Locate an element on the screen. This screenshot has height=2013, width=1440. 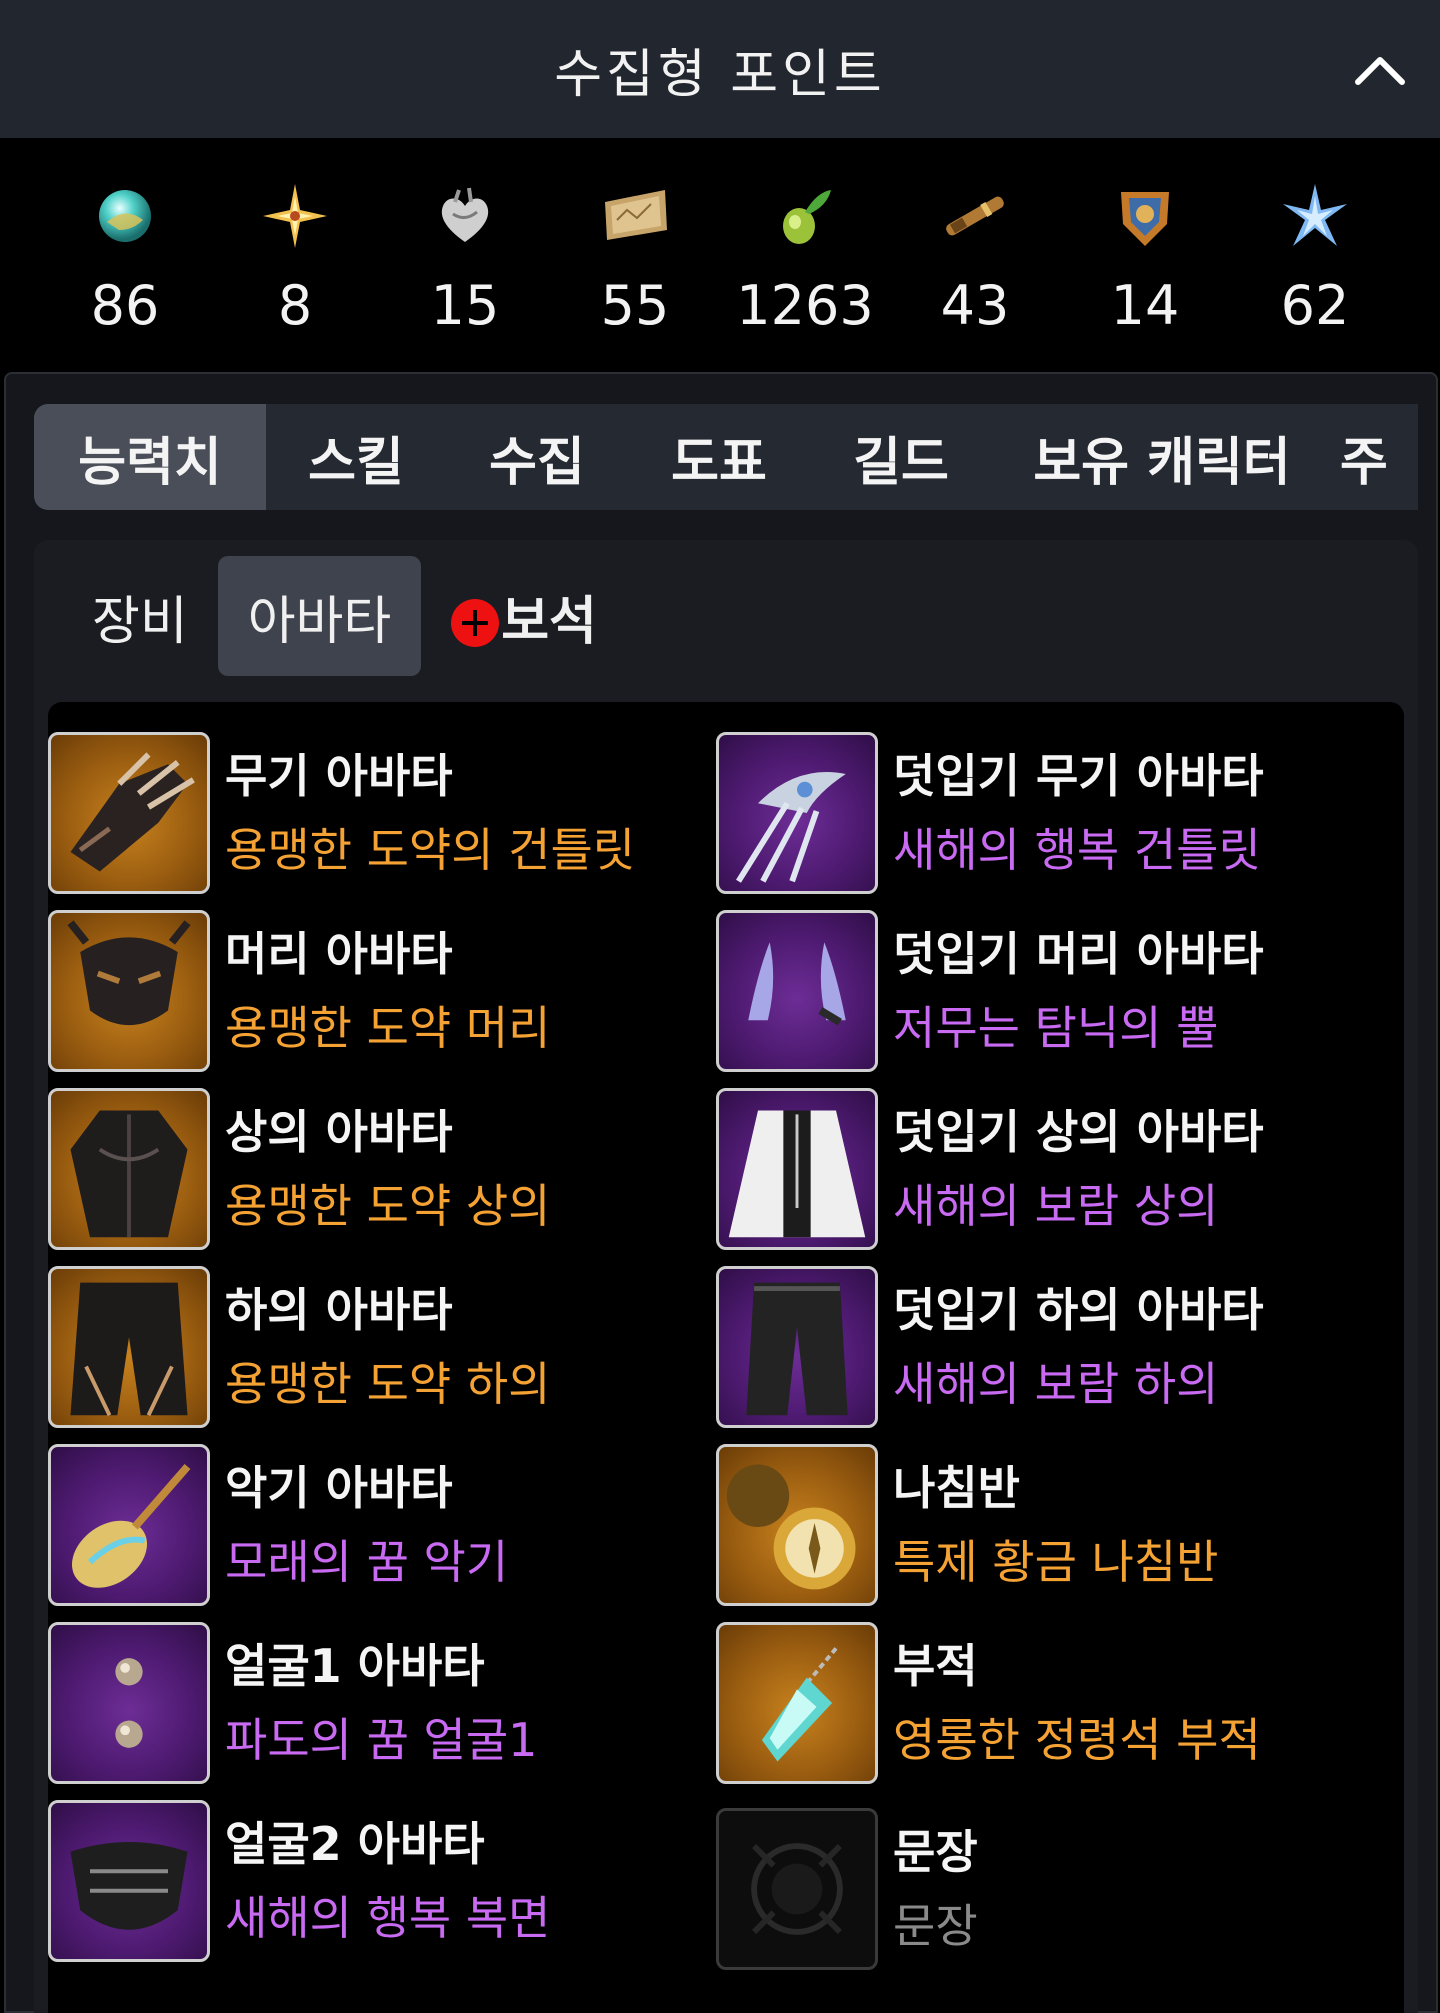
point-value: 55 is located at coordinates (635, 305).